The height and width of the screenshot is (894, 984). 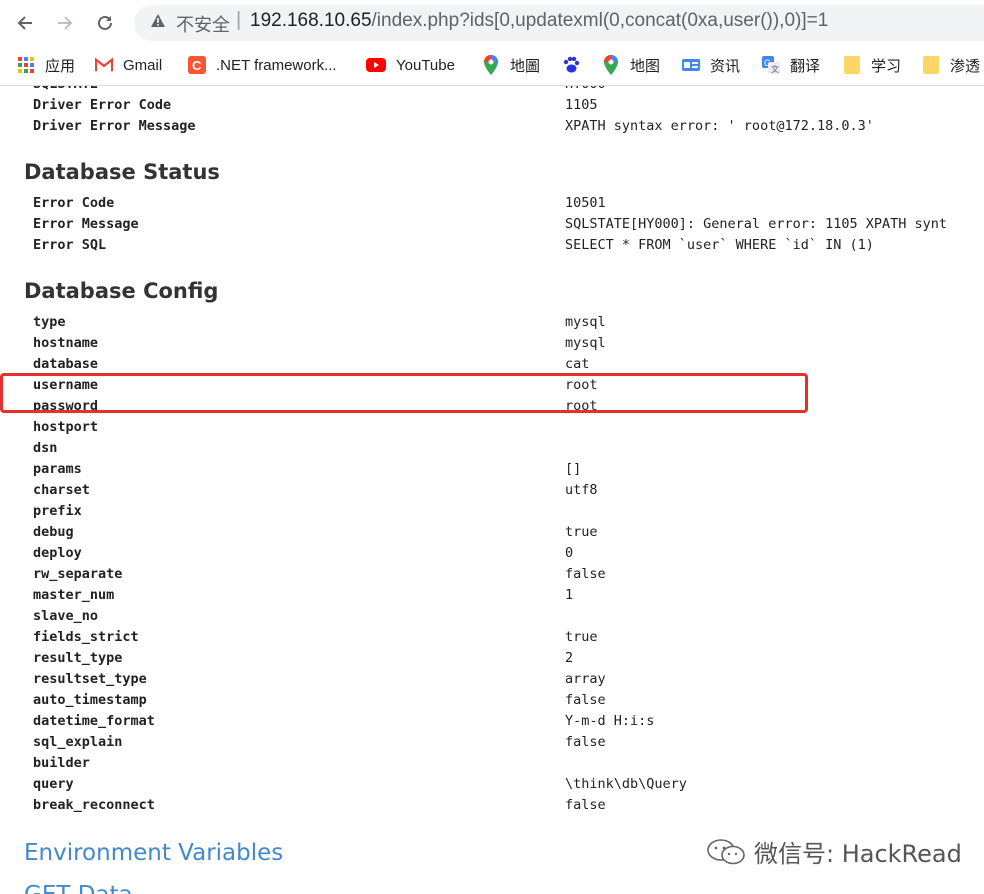 I want to click on row-key: hostname, so click(x=66, y=343).